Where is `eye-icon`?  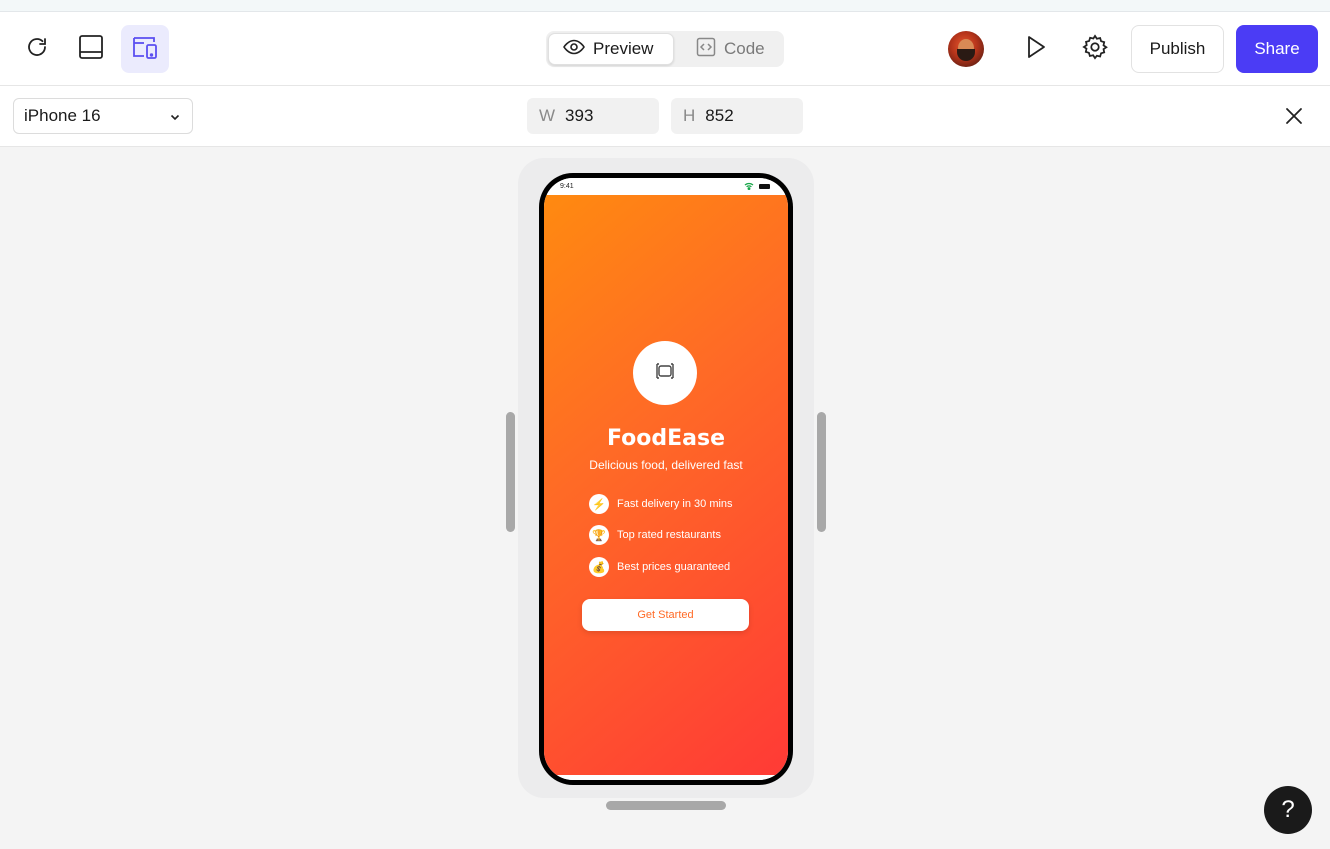
eye-icon is located at coordinates (574, 49).